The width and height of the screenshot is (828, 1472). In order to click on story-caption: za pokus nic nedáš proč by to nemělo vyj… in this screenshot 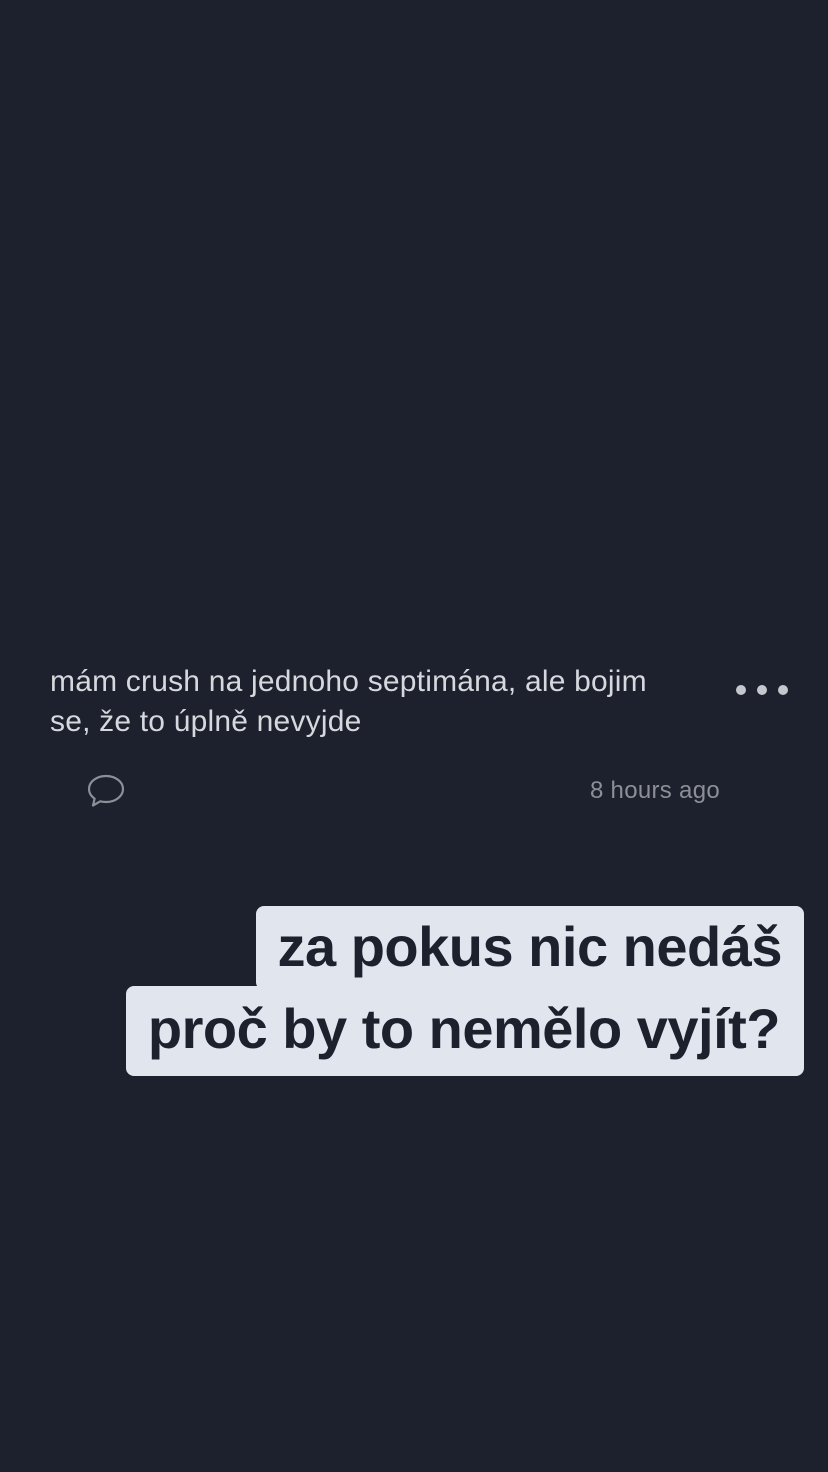, I will do `click(414, 992)`.